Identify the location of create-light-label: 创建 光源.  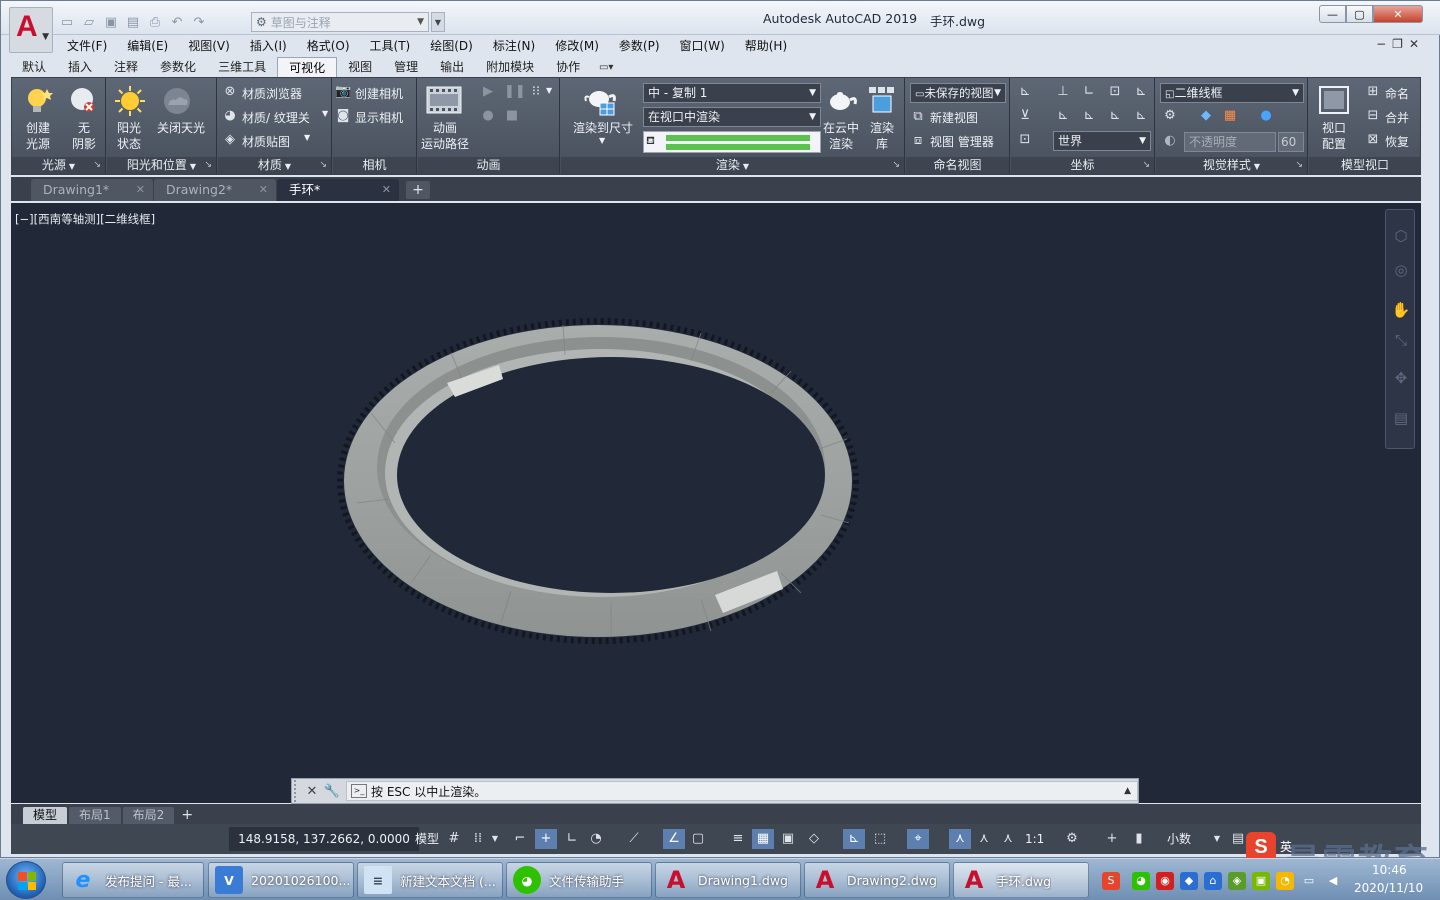
(38, 136).